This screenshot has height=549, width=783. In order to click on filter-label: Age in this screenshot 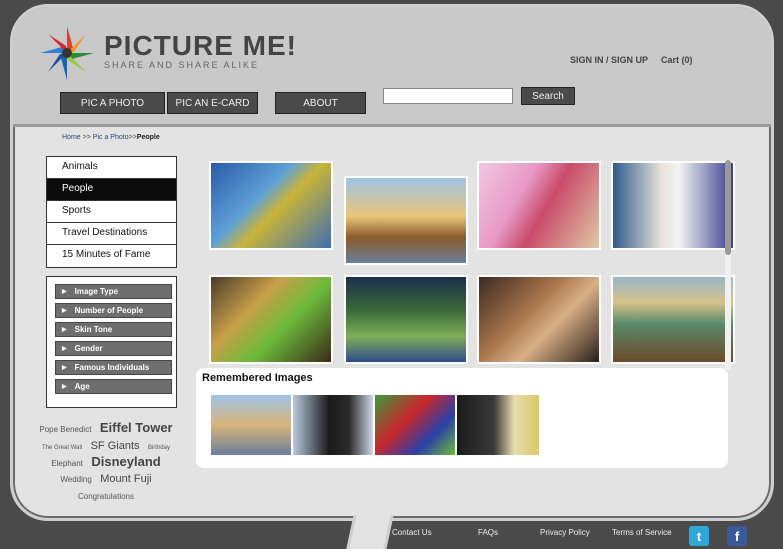, I will do `click(82, 386)`.